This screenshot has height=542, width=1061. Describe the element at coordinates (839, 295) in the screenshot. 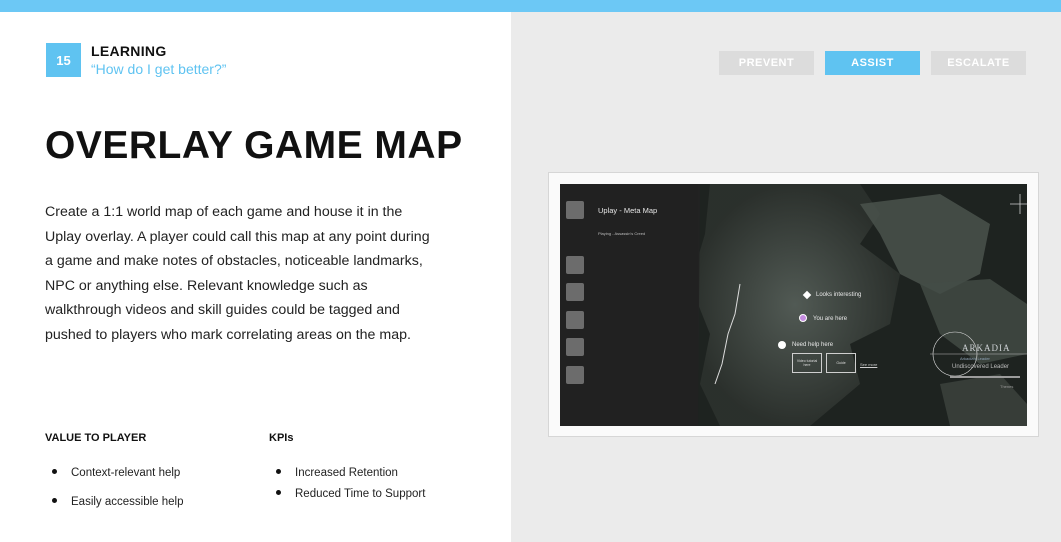

I see `landmark-pin-label: Looks interesting` at that location.